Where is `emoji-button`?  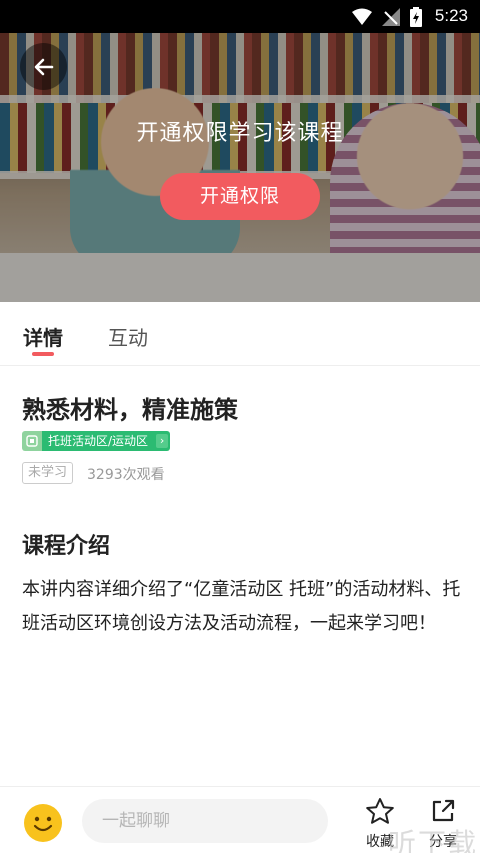
emoji-button is located at coordinates (43, 823).